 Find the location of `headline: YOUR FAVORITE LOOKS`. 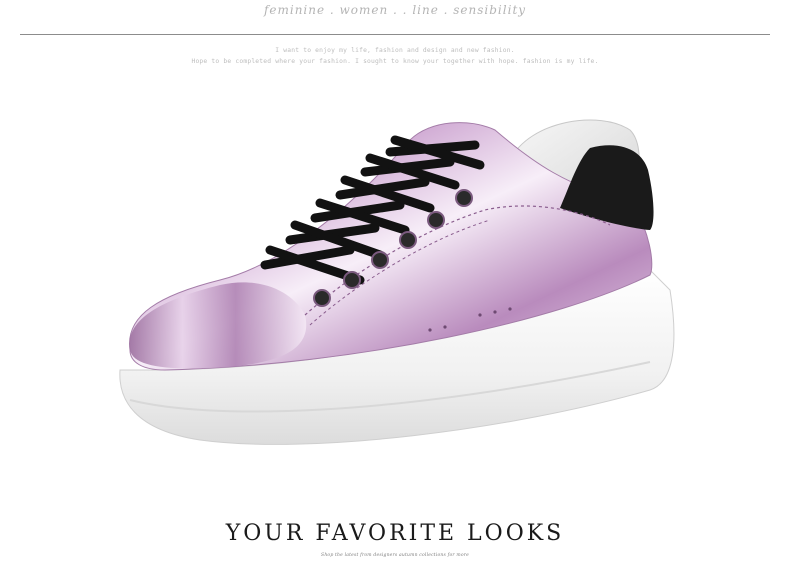

headline: YOUR FAVORITE LOOKS is located at coordinates (395, 533).